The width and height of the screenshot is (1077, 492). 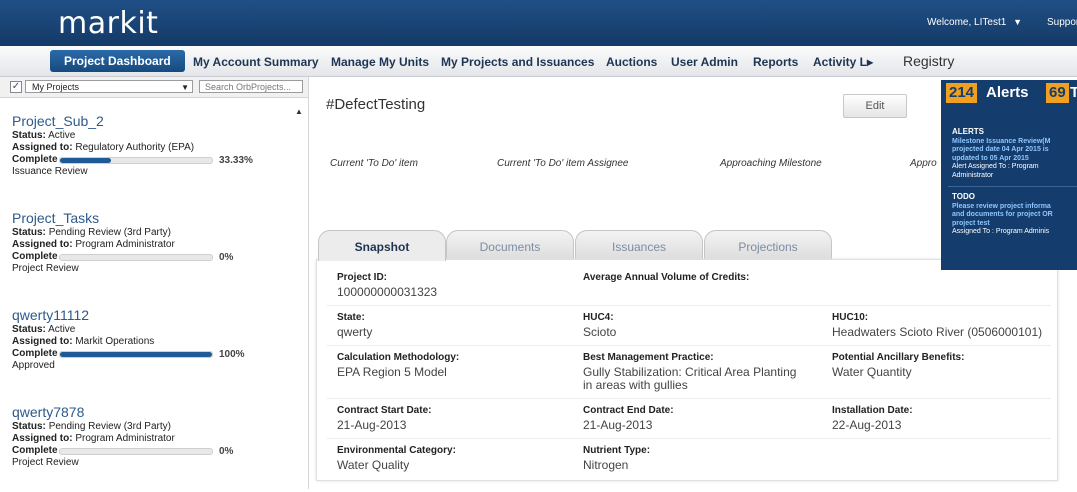 I want to click on markit-logo: markit, so click(x=108, y=23).